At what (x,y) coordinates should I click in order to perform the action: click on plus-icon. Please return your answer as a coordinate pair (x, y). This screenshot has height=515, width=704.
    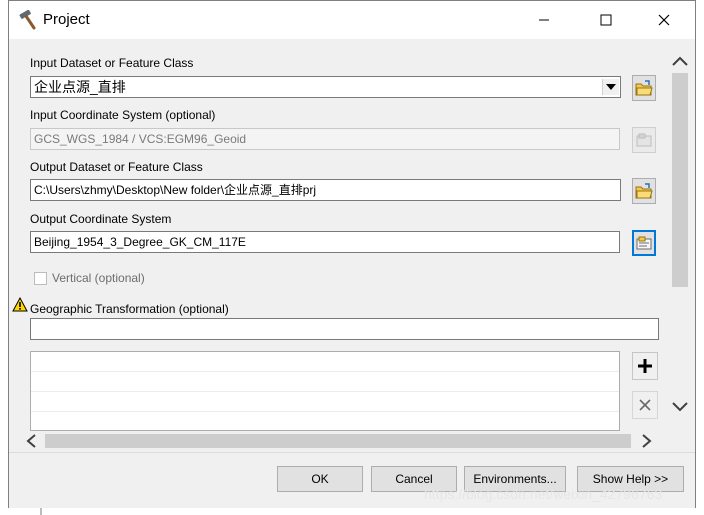
    Looking at the image, I should click on (645, 366).